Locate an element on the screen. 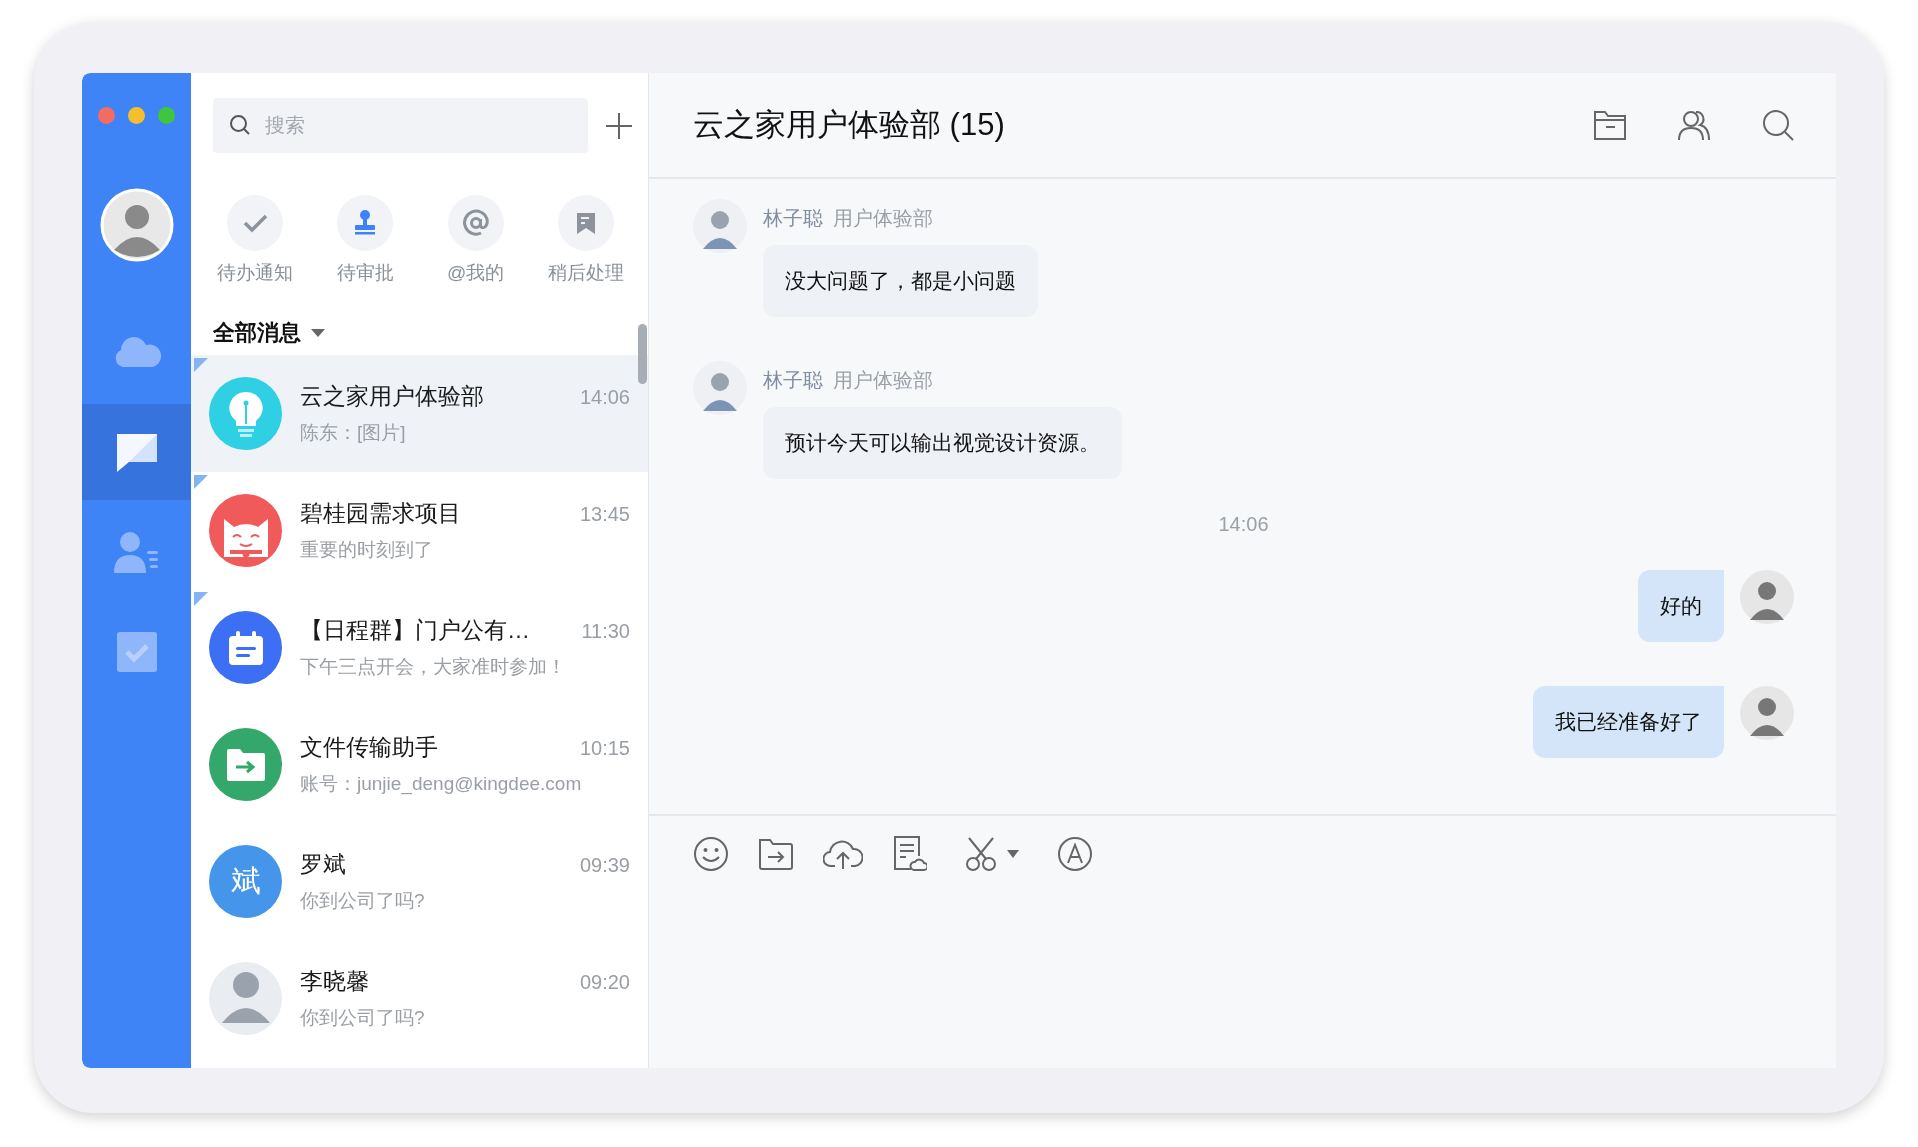 Image resolution: width=1918 pixels, height=1147 pixels. message-time: 11:30 is located at coordinates (605, 631).